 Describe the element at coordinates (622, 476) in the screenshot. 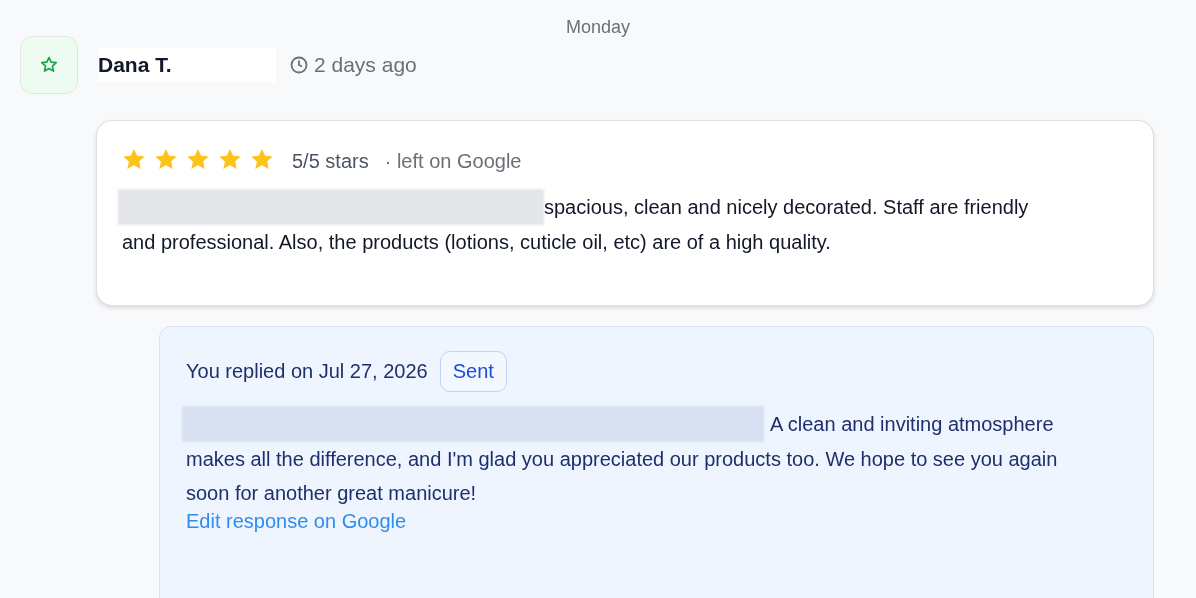

I see `reply-text: makes all the difference, and I'm glad you appreciated our products too. We hope to see you again soon for another great manicure!` at that location.